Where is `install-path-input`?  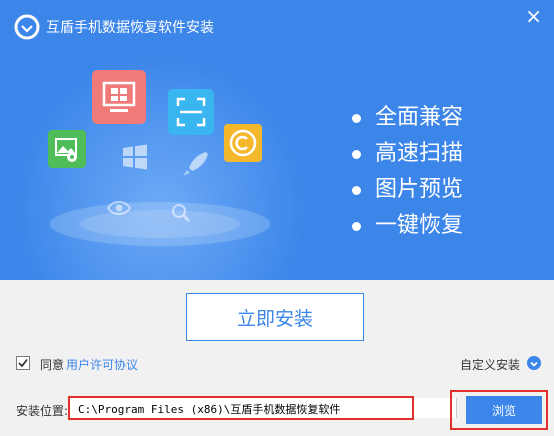 install-path-input is located at coordinates (243, 409).